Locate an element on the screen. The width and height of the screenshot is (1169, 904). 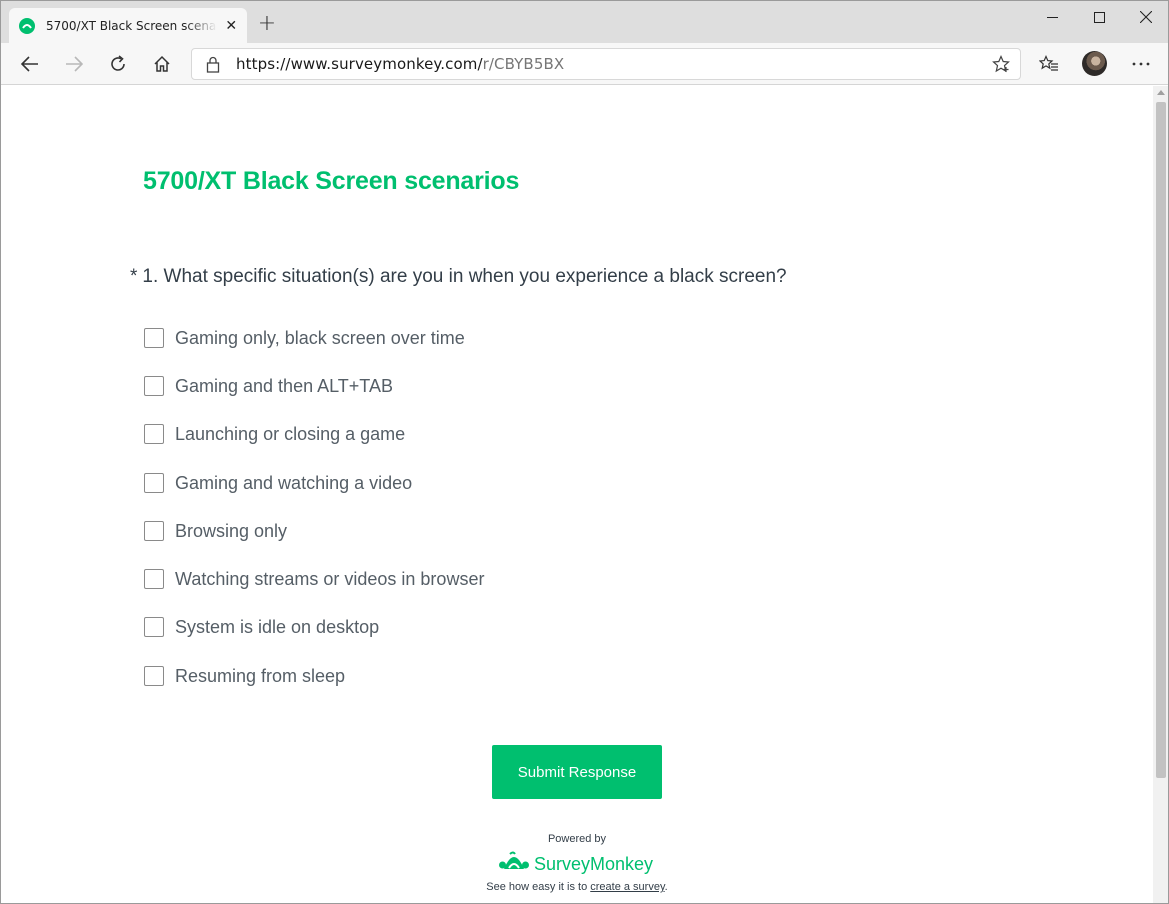
refresh-icon is located at coordinates (118, 64).